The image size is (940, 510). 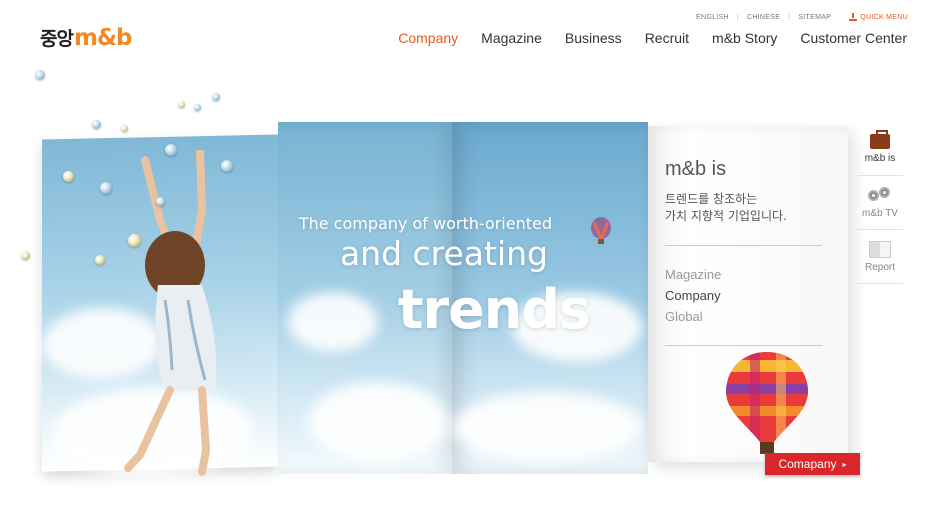 What do you see at coordinates (711, 199) in the screenshot?
I see `panel-description-line-1: 트렌드를 창조하는` at bounding box center [711, 199].